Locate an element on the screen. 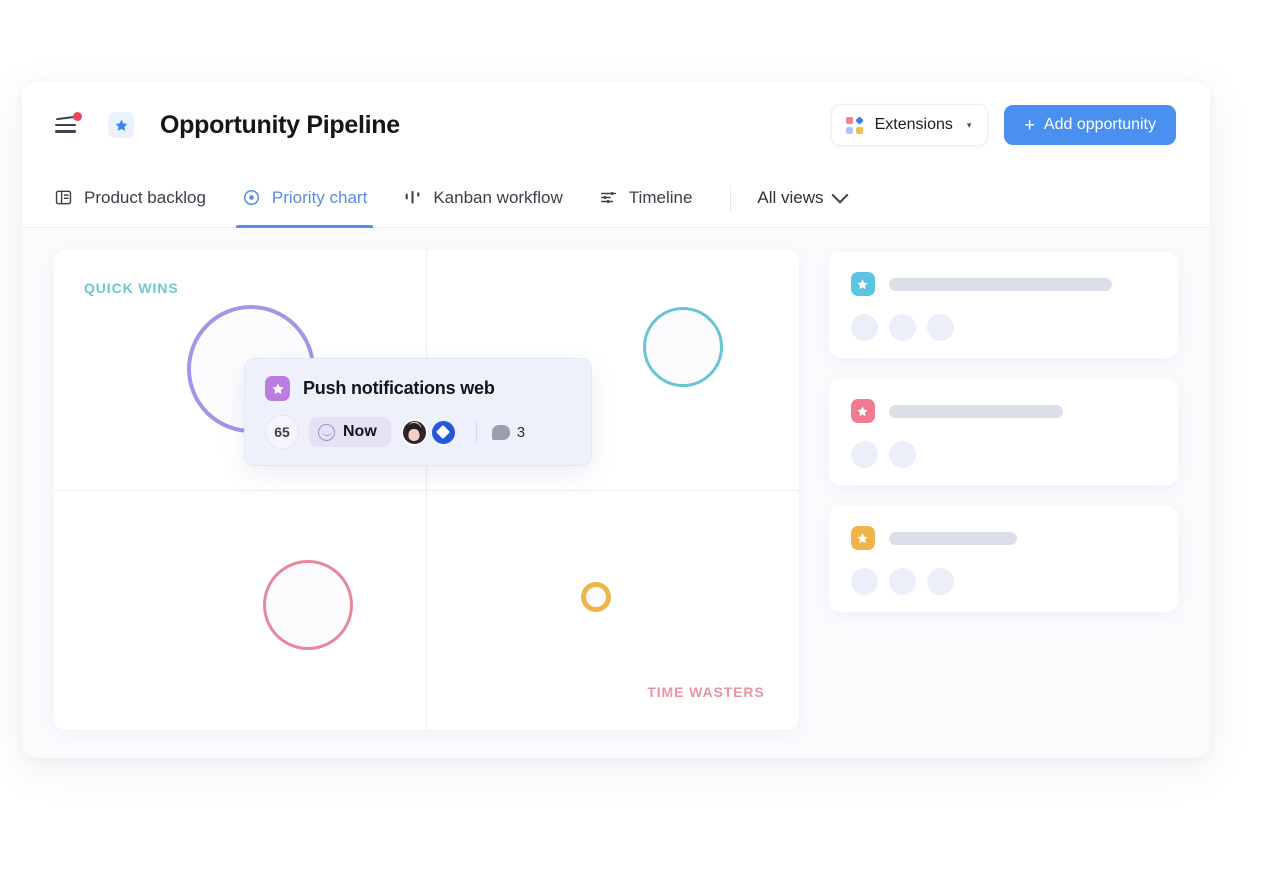 The height and width of the screenshot is (887, 1280). extensions-grid-icon is located at coordinates (854, 124).